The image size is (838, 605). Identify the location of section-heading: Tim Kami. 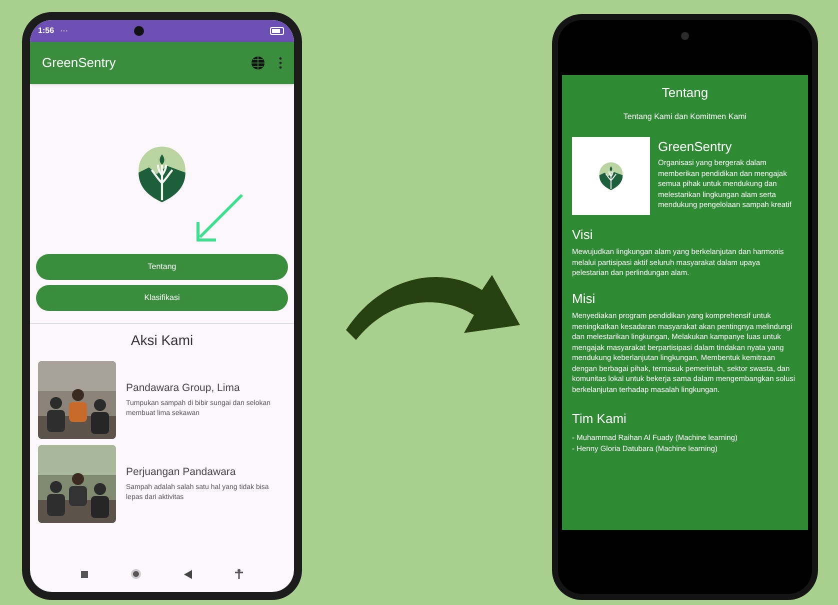
(600, 419).